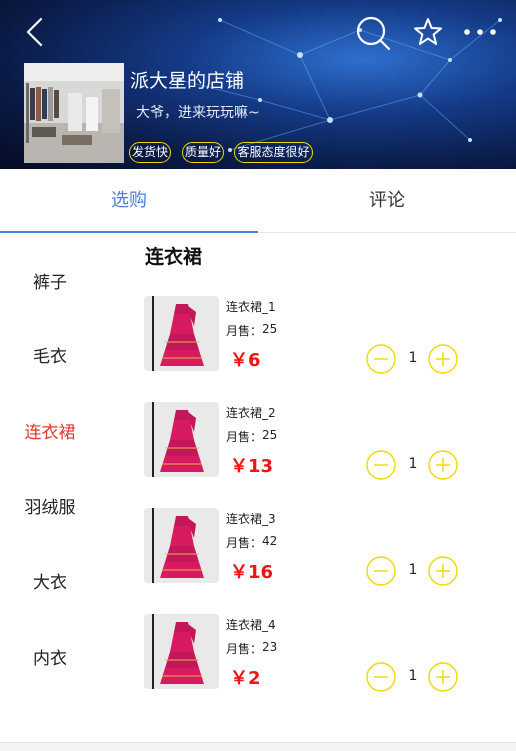 Image resolution: width=516 pixels, height=751 pixels. I want to click on product-price: ￥13, so click(252, 466).